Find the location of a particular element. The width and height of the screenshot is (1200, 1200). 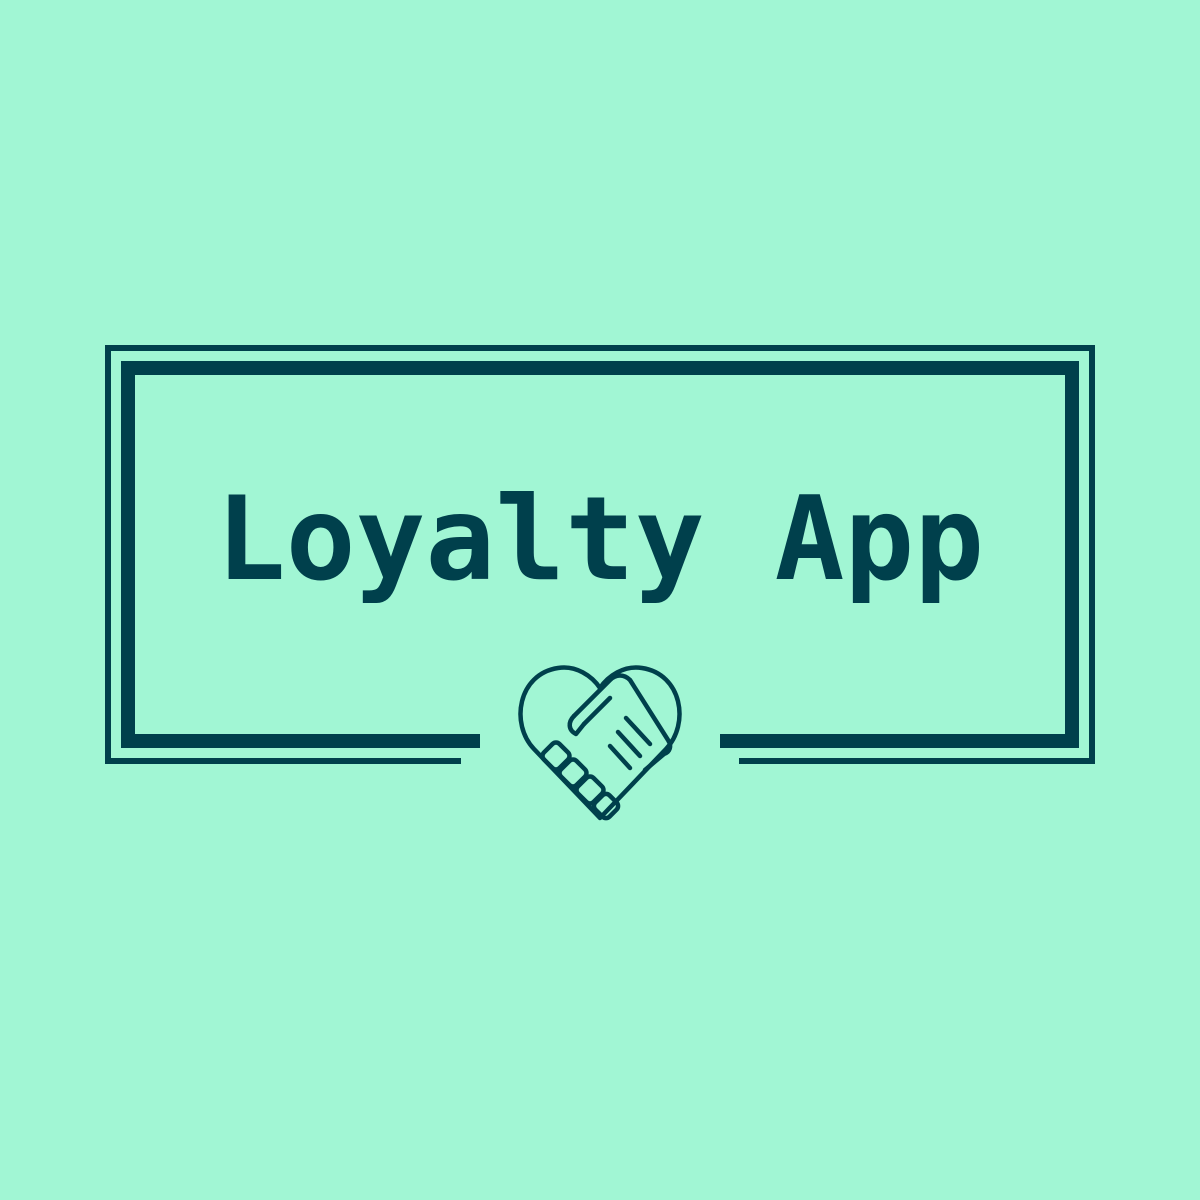

handshake-heart-icon is located at coordinates (600, 743).